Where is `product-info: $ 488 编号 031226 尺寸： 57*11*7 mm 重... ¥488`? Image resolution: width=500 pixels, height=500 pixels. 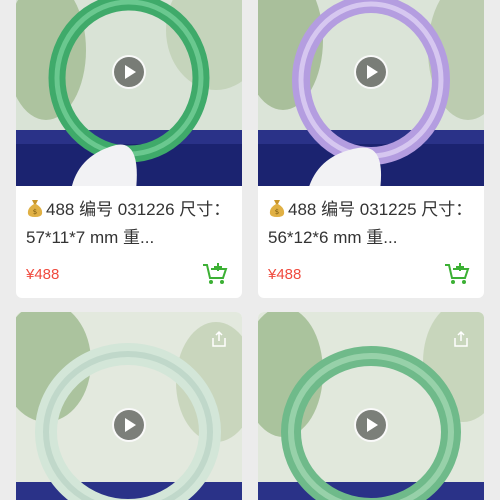
product-info: $ 488 编号 031226 尺寸： 57*11*7 mm 重... ¥488 is located at coordinates (129, 241).